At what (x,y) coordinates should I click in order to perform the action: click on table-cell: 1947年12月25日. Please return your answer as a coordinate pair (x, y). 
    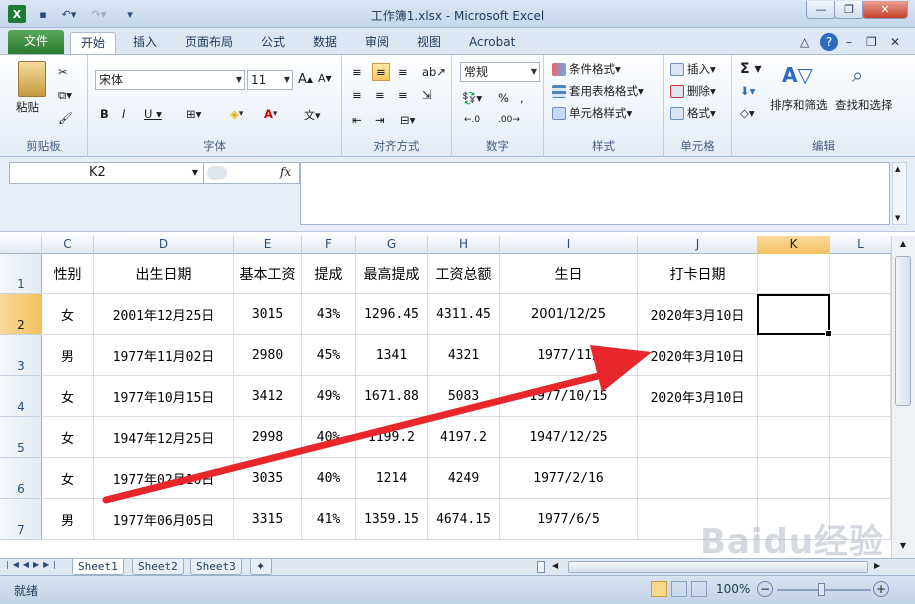
    Looking at the image, I should click on (164, 437).